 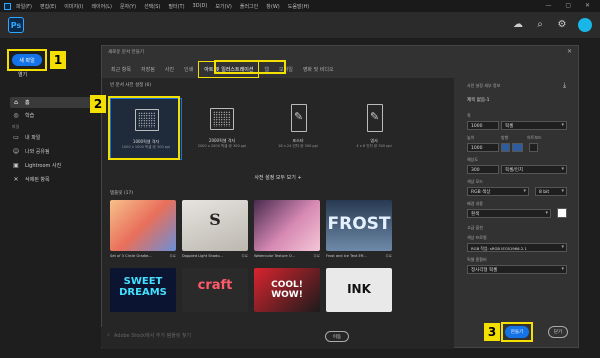 I want to click on template-thumb: COOL! WOW!, so click(x=287, y=290).